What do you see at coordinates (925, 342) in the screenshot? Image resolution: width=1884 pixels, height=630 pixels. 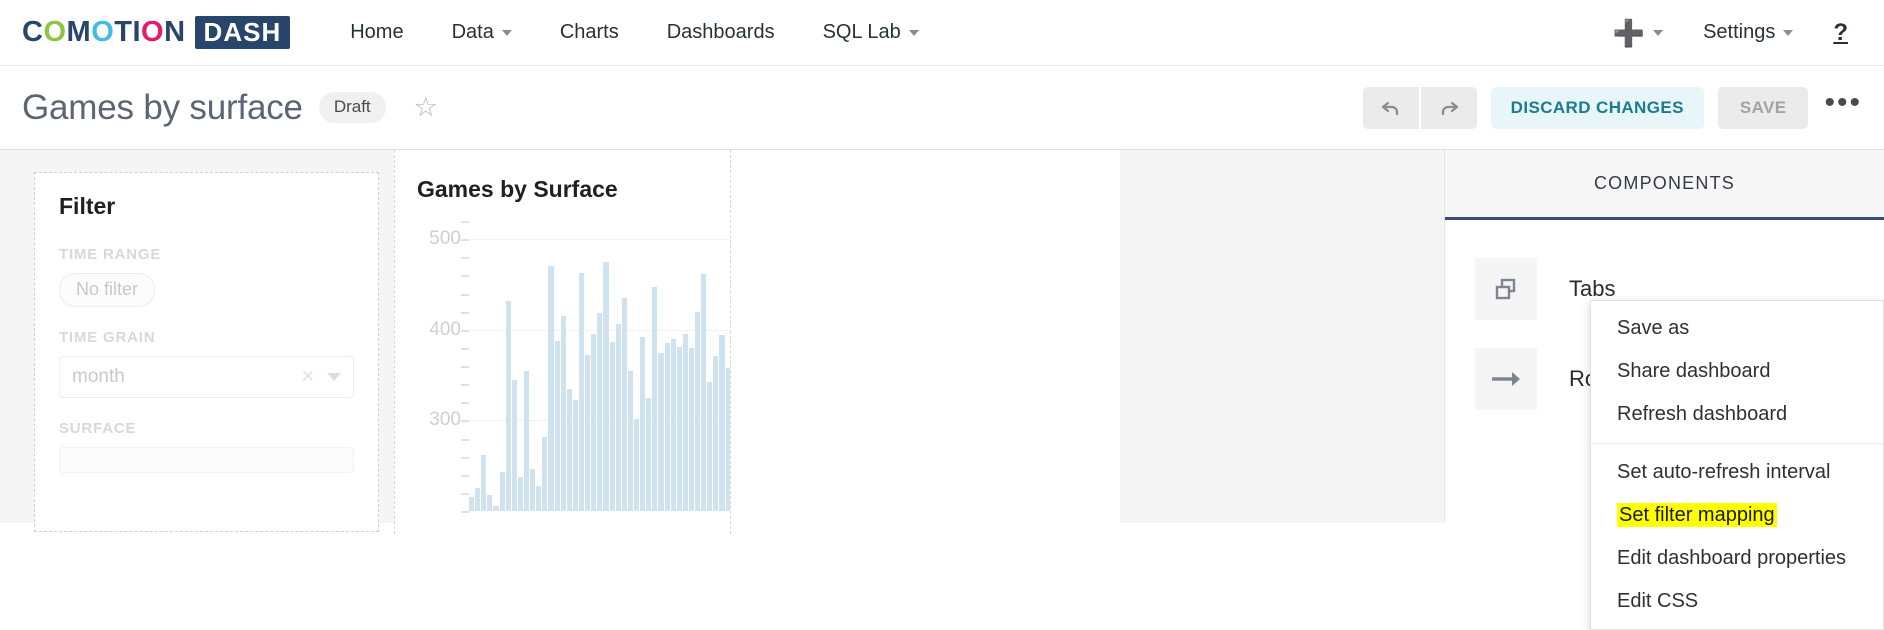 I see `empty-grid-slot` at bounding box center [925, 342].